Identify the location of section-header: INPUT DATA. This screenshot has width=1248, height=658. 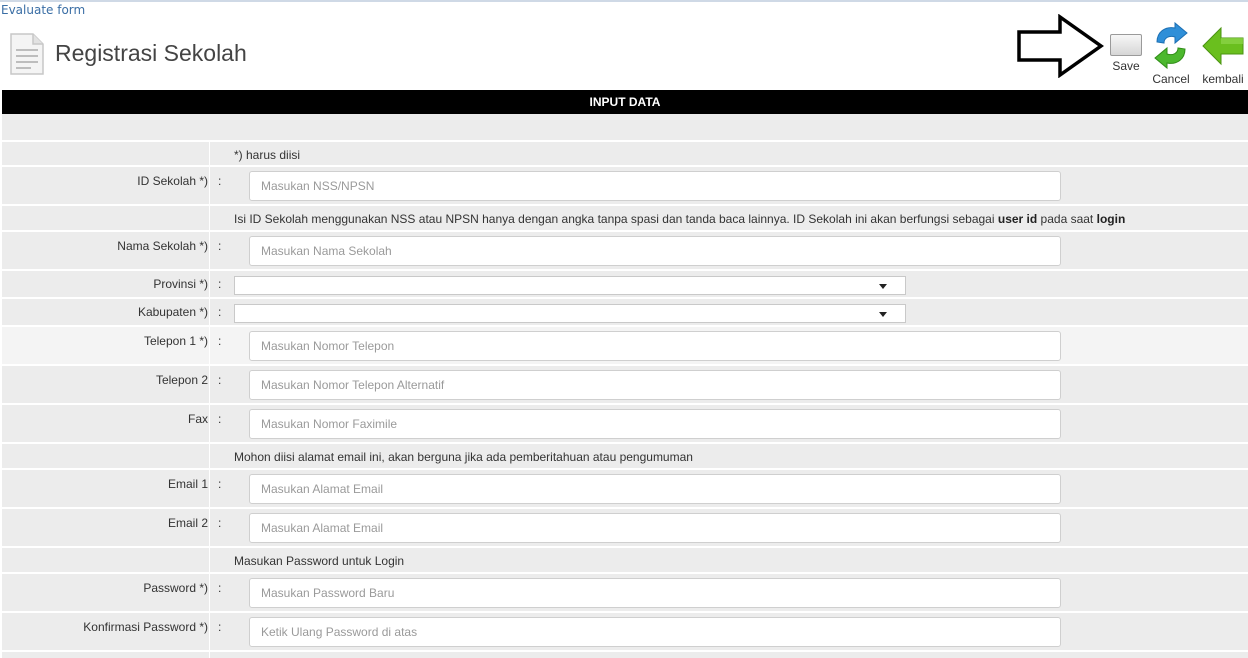
(625, 102).